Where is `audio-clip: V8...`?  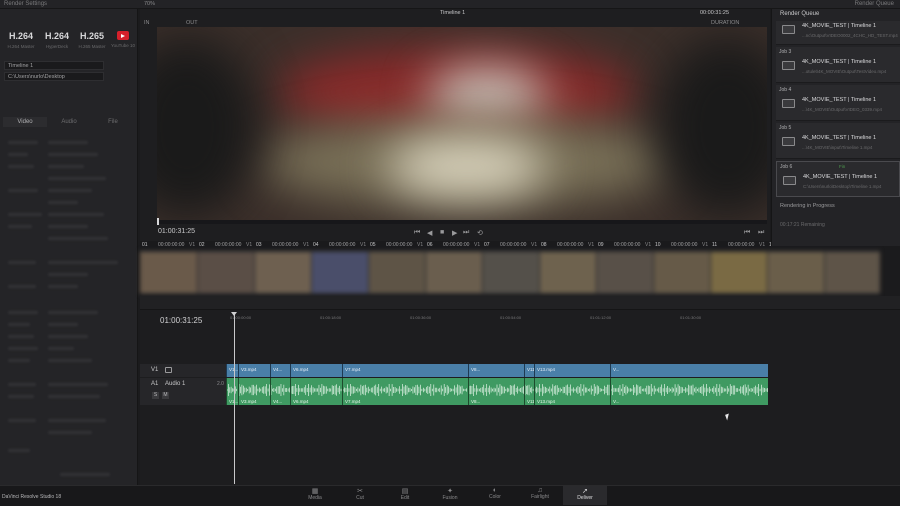
audio-clip: V8... is located at coordinates (496, 391).